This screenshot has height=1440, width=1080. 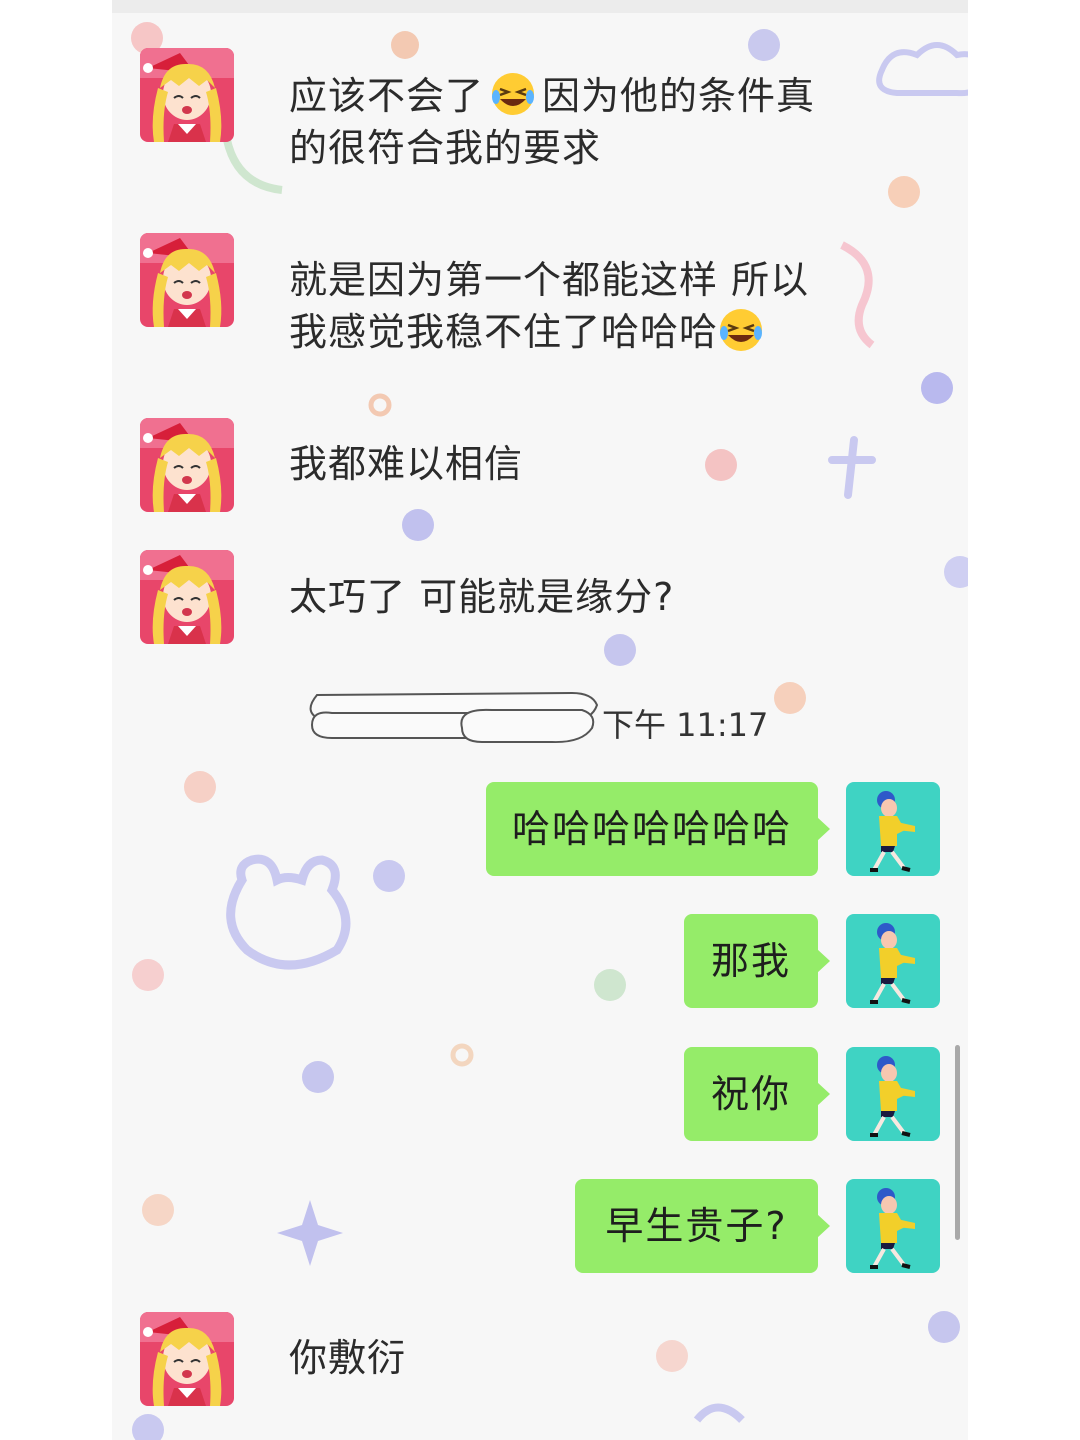 What do you see at coordinates (757, 1094) in the screenshot?
I see `outgoing-message-bubble: 祝你` at bounding box center [757, 1094].